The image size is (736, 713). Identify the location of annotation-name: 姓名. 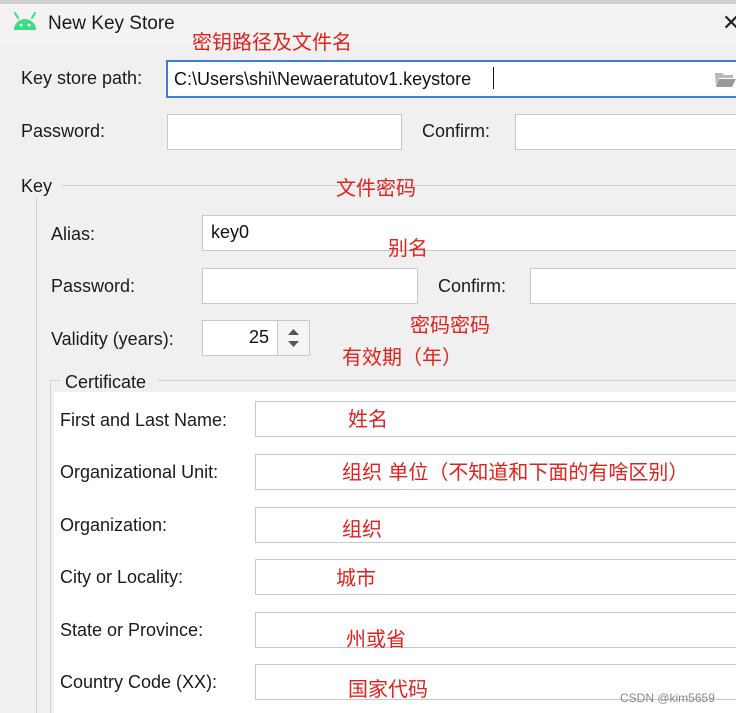
(368, 419).